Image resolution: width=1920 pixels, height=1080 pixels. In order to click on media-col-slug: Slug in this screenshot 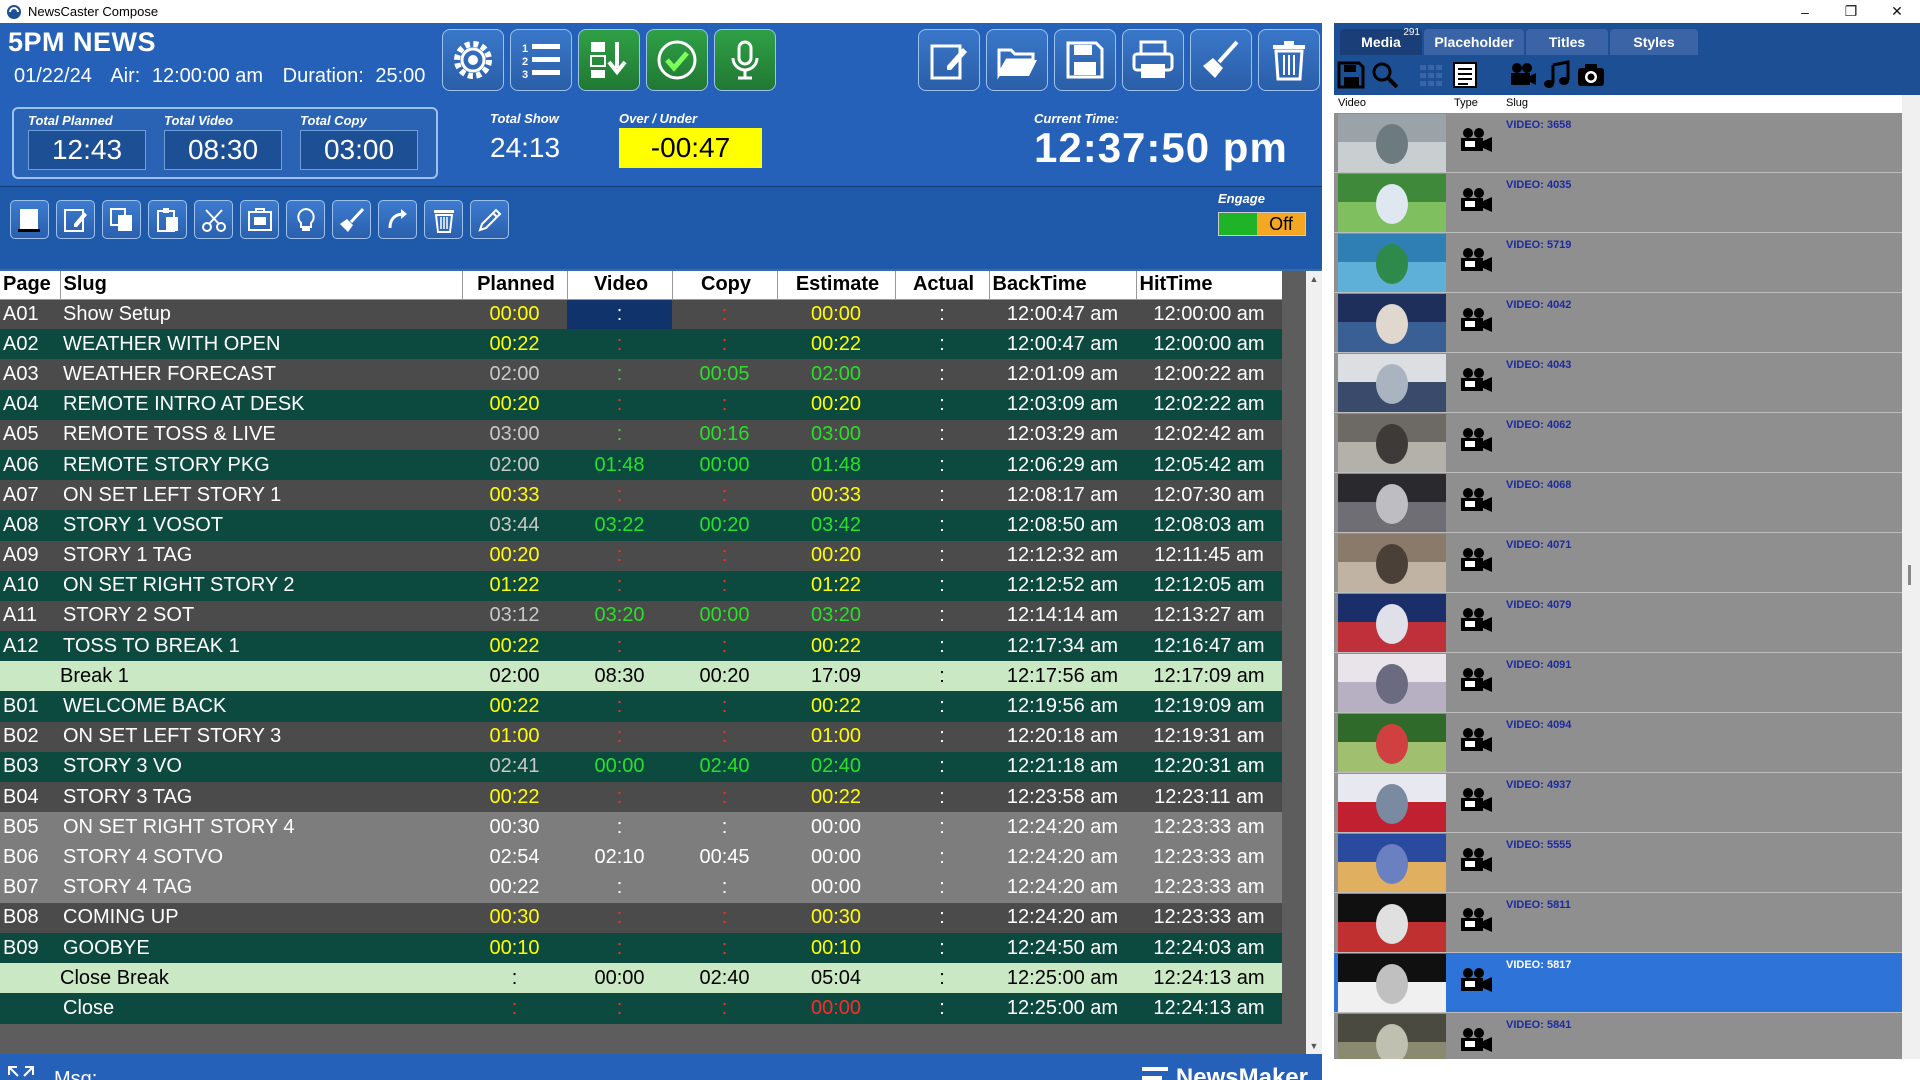, I will do `click(1517, 103)`.